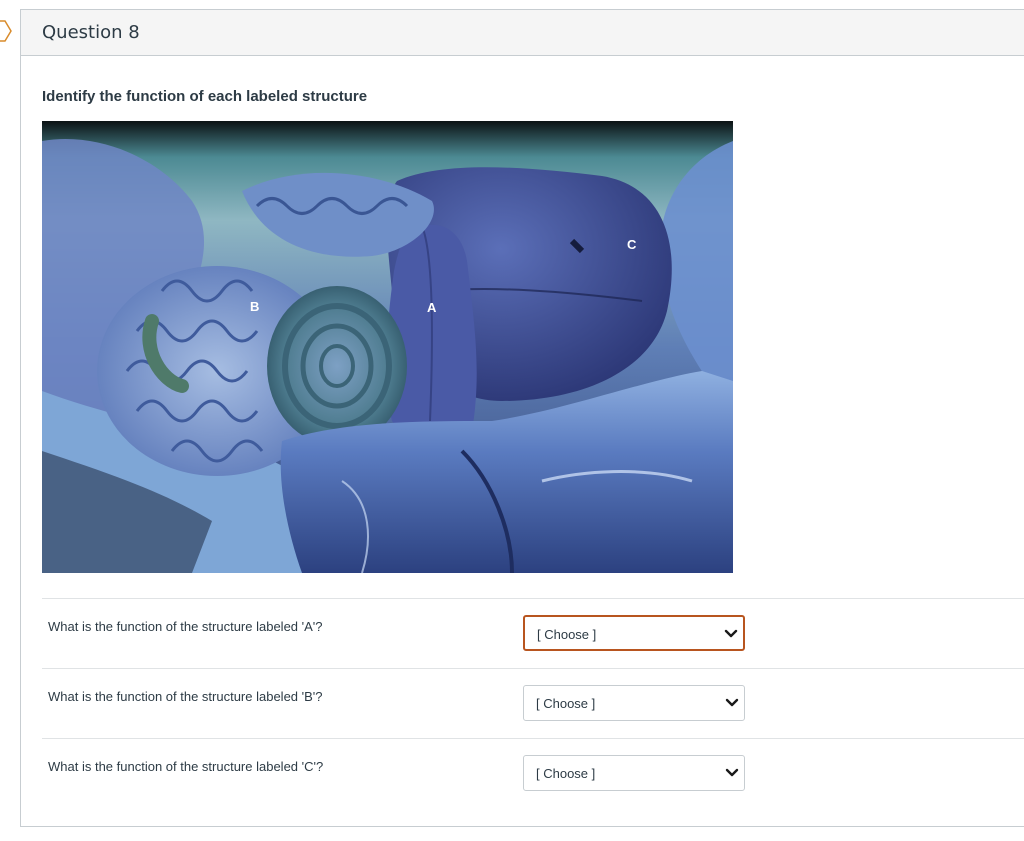 This screenshot has width=1024, height=841. What do you see at coordinates (567, 634) in the screenshot?
I see `select-value-a: [ Choose ]` at bounding box center [567, 634].